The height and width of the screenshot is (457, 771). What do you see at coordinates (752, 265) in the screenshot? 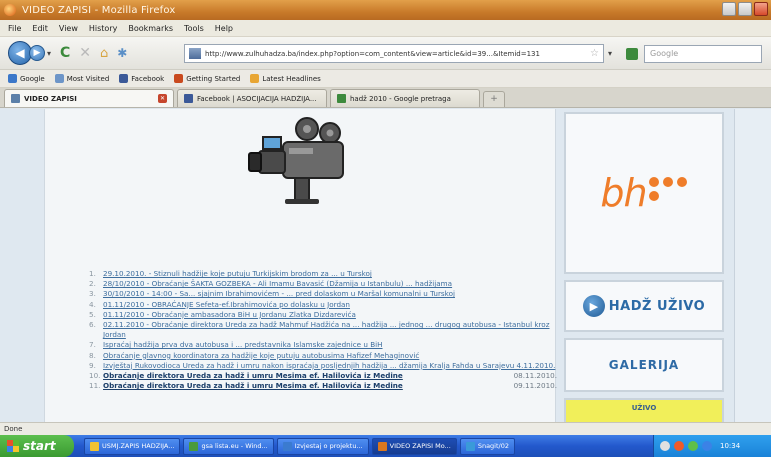
I see `page-right-margin` at bounding box center [752, 265].